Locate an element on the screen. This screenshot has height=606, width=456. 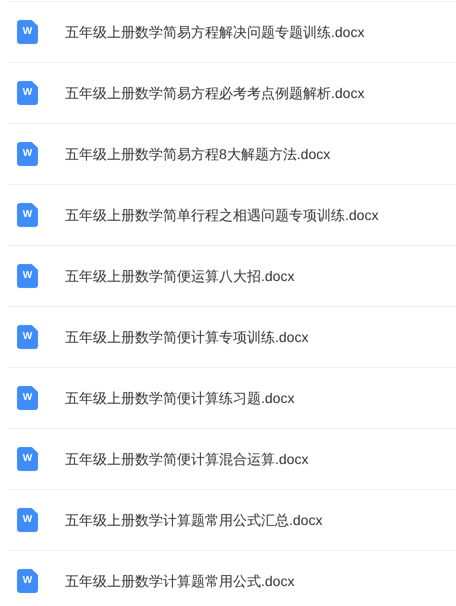
file-name: 五年级上册数学简易方程解决问题专题训练.docx is located at coordinates (214, 32).